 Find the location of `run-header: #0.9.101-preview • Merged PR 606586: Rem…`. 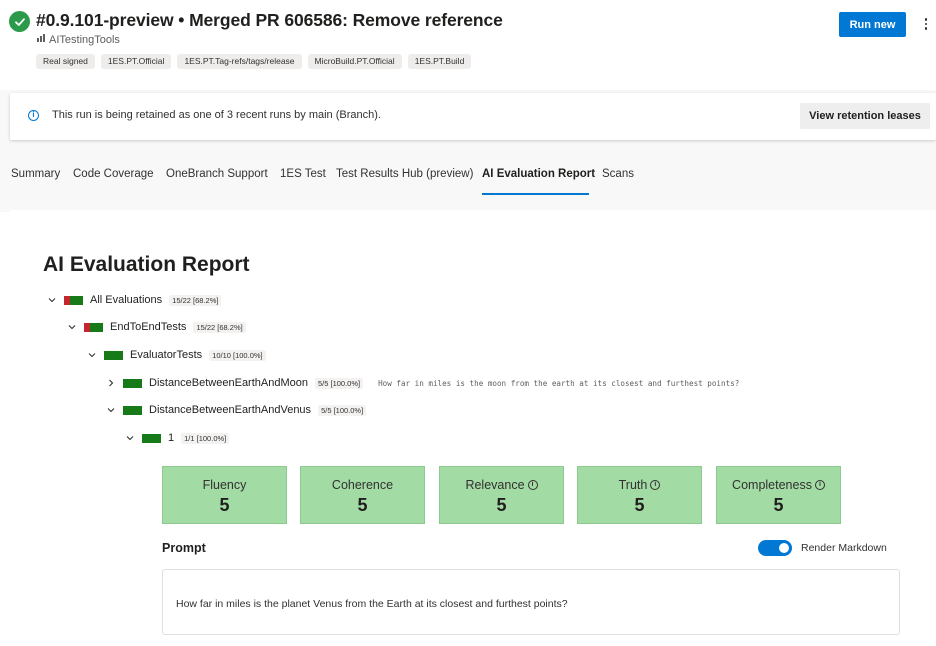

run-header: #0.9.101-preview • Merged PR 606586: Rem… is located at coordinates (468, 45).